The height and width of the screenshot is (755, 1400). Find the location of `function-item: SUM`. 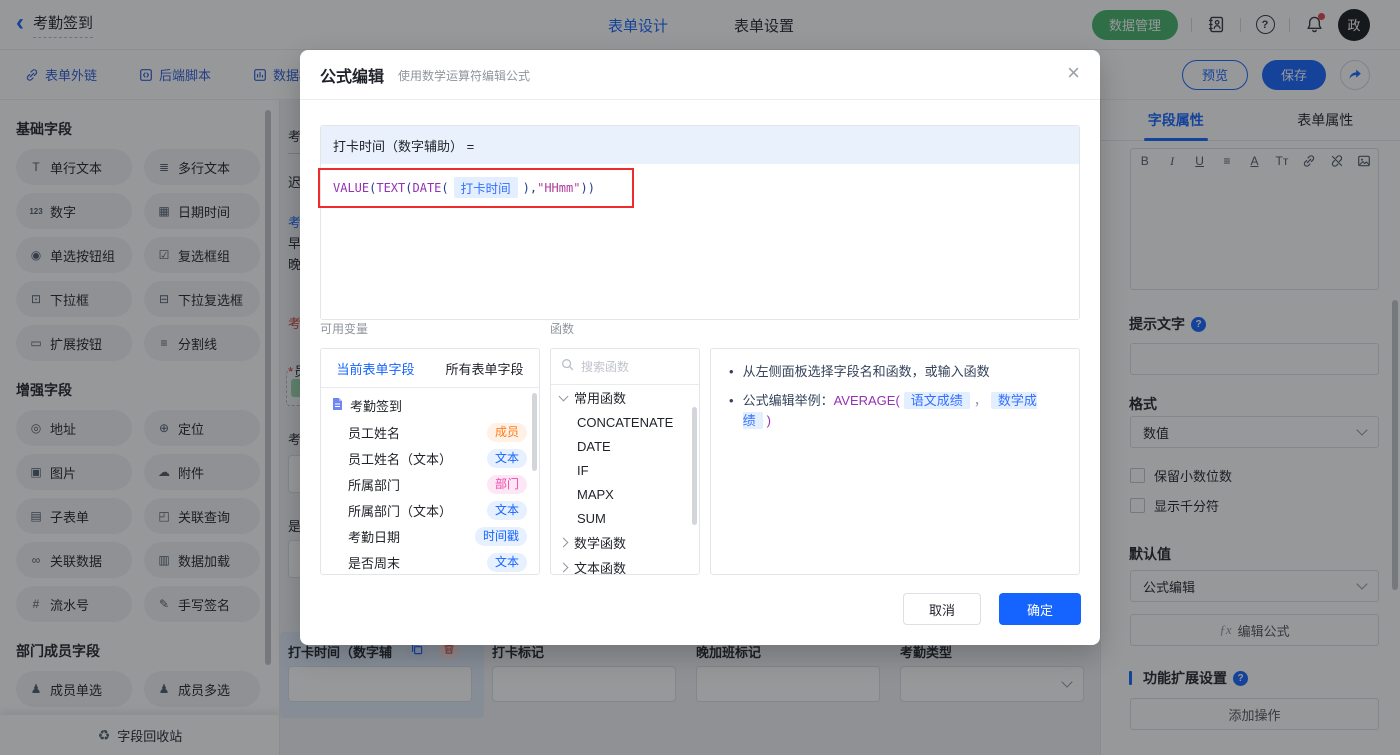

function-item: SUM is located at coordinates (625, 518).